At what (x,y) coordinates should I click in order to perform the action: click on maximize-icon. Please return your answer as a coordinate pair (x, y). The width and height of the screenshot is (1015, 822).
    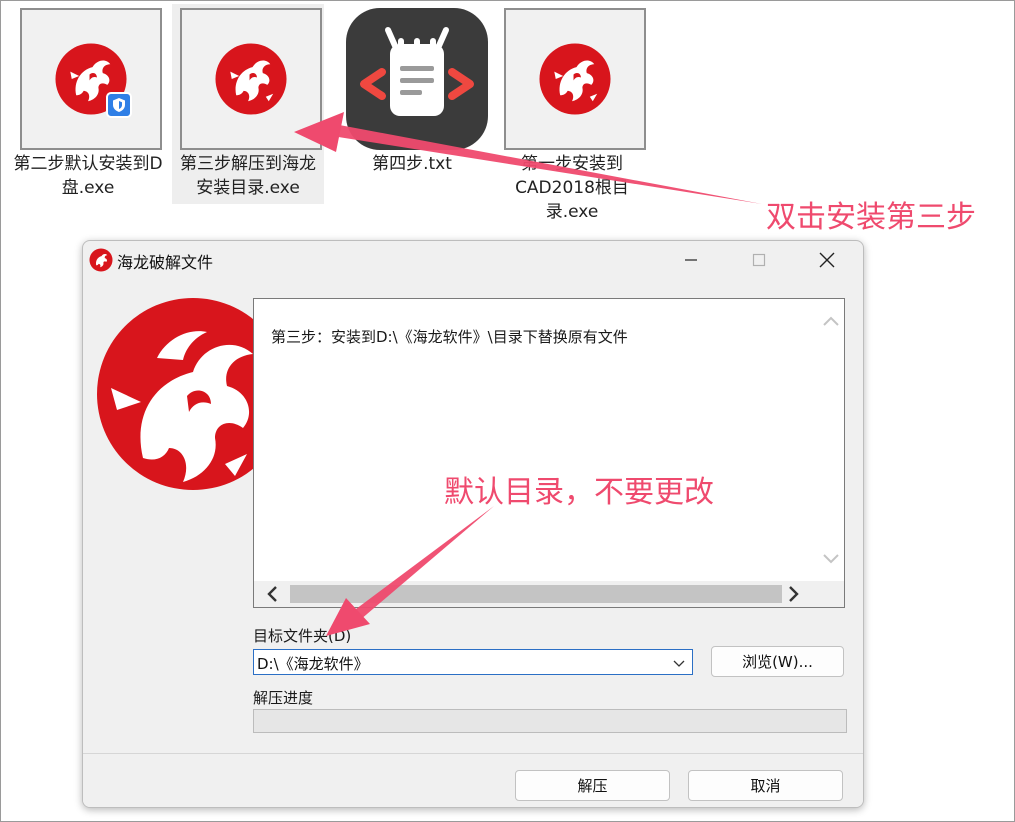
    Looking at the image, I should click on (759, 260).